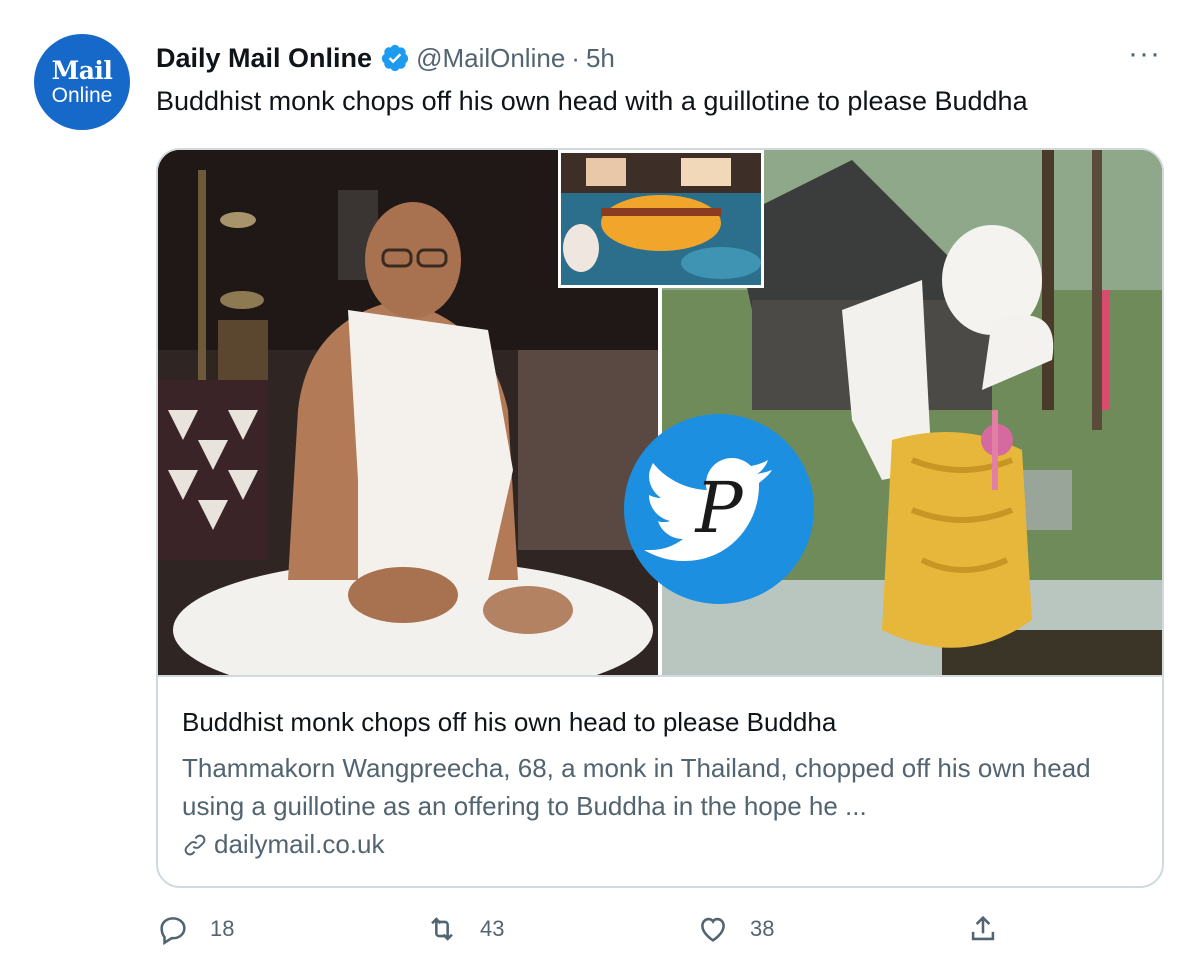 This screenshot has width=1200, height=979. I want to click on watermark-letter: P, so click(718, 508).